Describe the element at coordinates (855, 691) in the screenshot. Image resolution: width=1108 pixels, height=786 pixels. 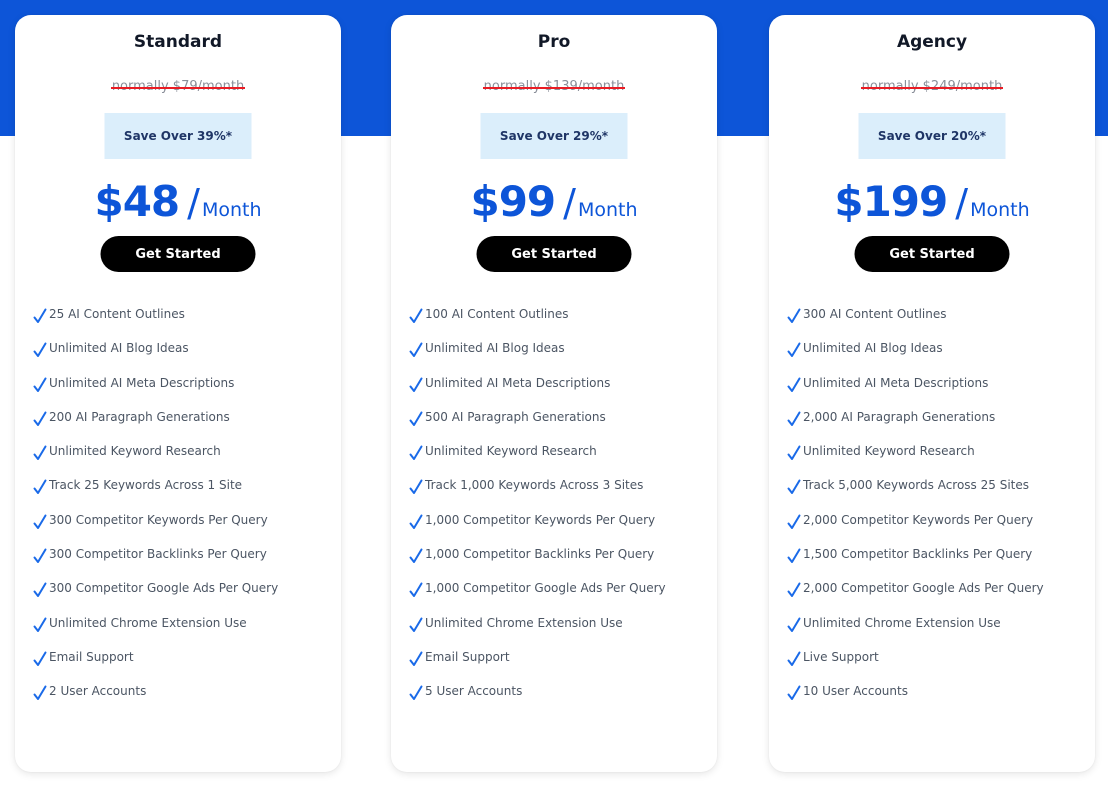
I see `feature-label: 10 User Accounts` at that location.